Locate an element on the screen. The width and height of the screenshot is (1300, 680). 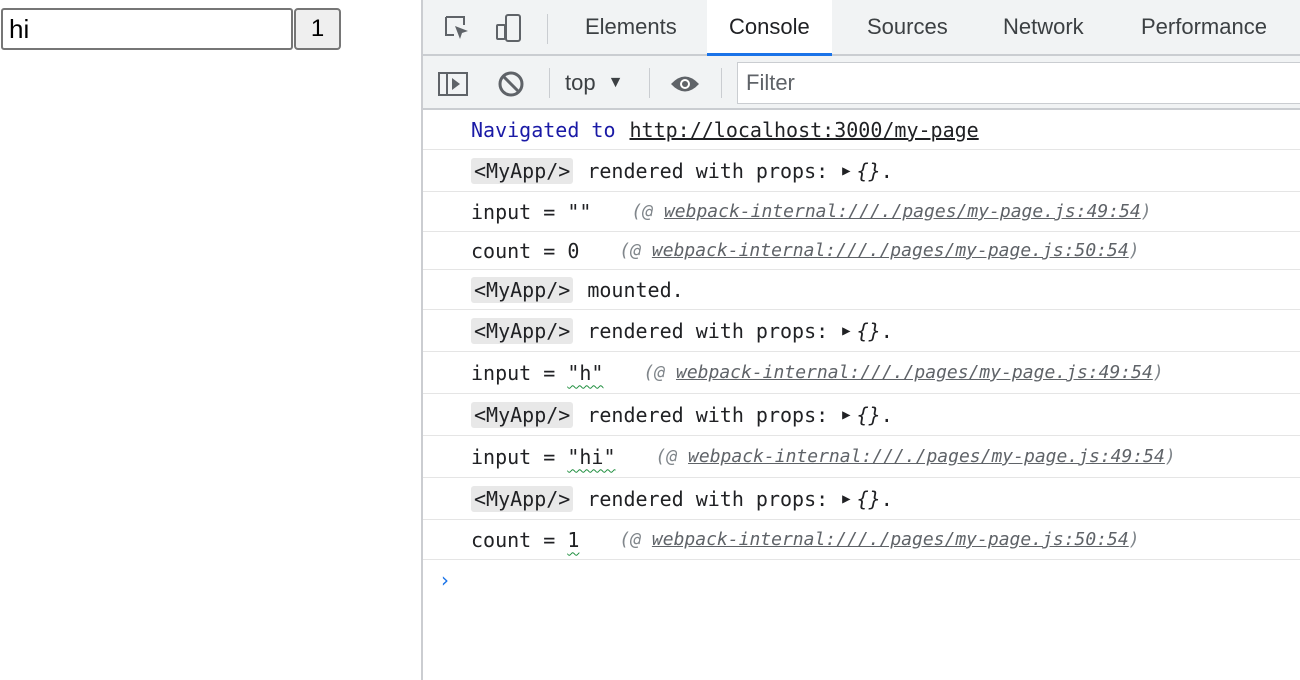
device-toolbar-icon is located at coordinates (509, 28).